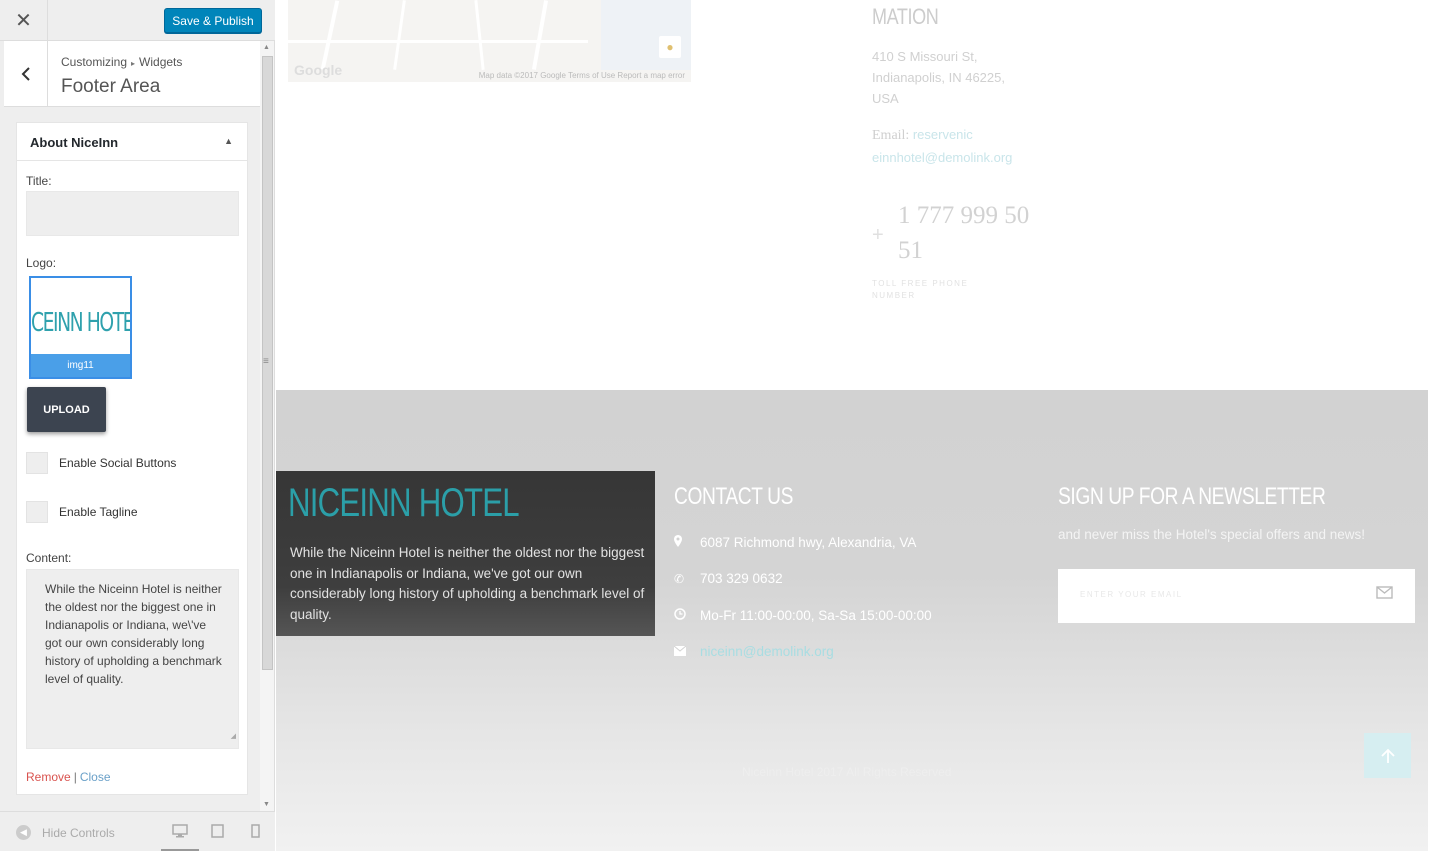 This screenshot has height=851, width=1431. Describe the element at coordinates (679, 578) in the screenshot. I see `phone-icon: ✆` at that location.